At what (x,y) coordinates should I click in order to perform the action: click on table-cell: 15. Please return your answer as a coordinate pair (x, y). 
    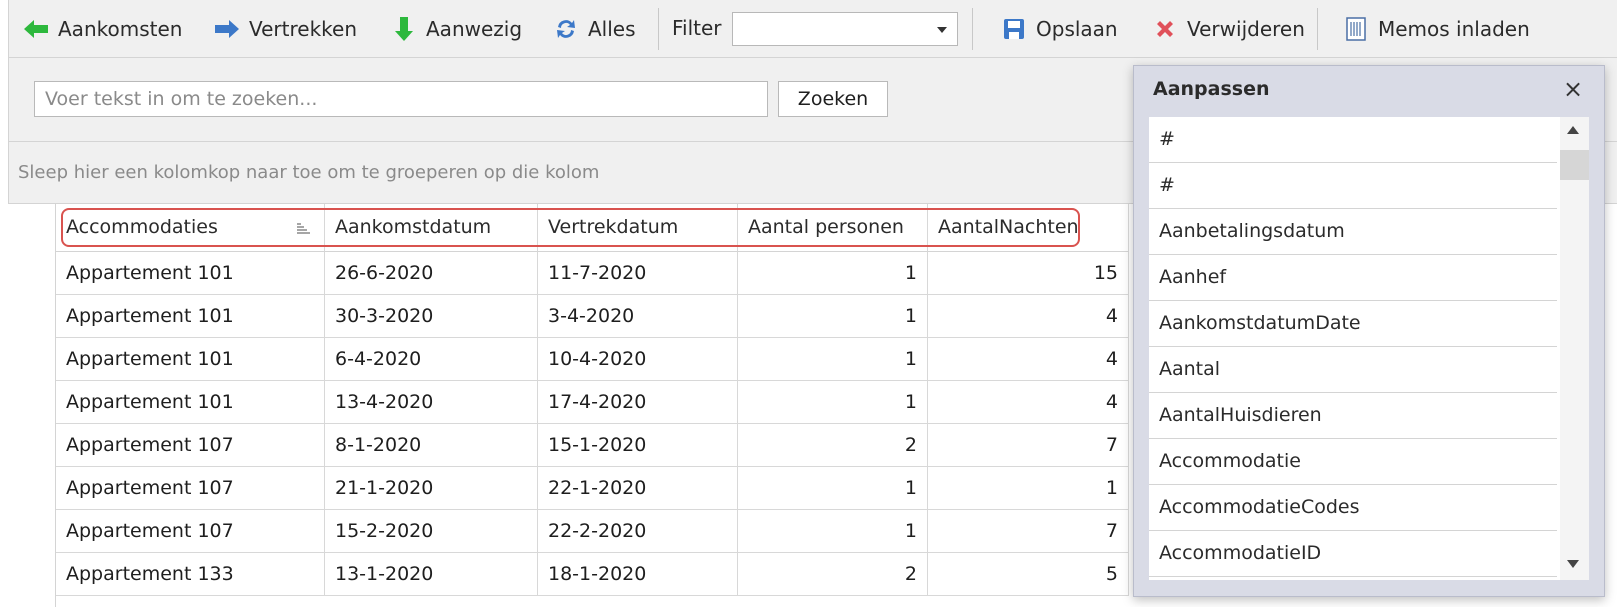
    Looking at the image, I should click on (1028, 273).